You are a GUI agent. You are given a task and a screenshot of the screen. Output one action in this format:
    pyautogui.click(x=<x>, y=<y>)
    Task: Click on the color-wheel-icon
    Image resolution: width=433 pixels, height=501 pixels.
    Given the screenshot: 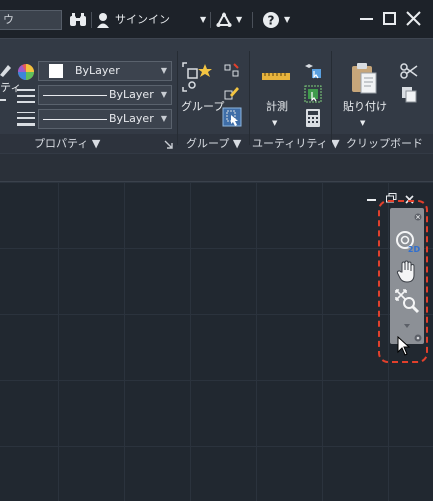 What is the action you would take?
    pyautogui.click(x=26, y=72)
    